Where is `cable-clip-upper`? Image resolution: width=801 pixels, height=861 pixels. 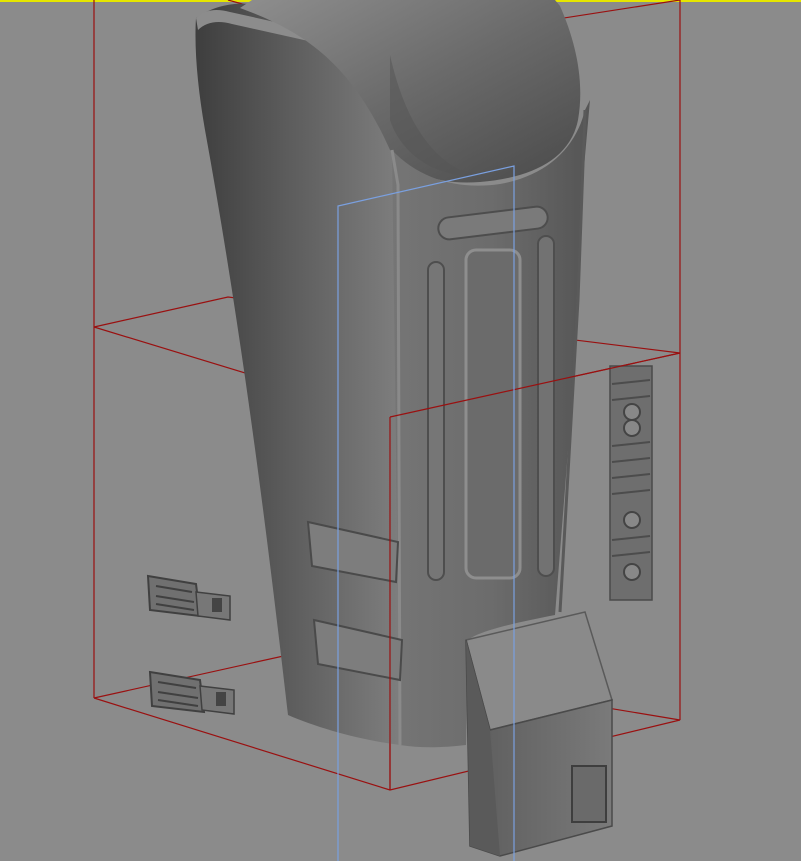
cable-clip-upper is located at coordinates (188, 597).